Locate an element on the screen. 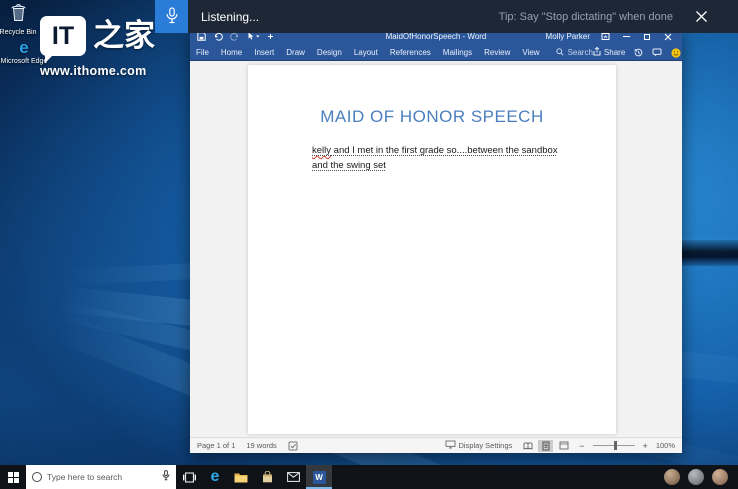  file-explorer-icon is located at coordinates (241, 477).